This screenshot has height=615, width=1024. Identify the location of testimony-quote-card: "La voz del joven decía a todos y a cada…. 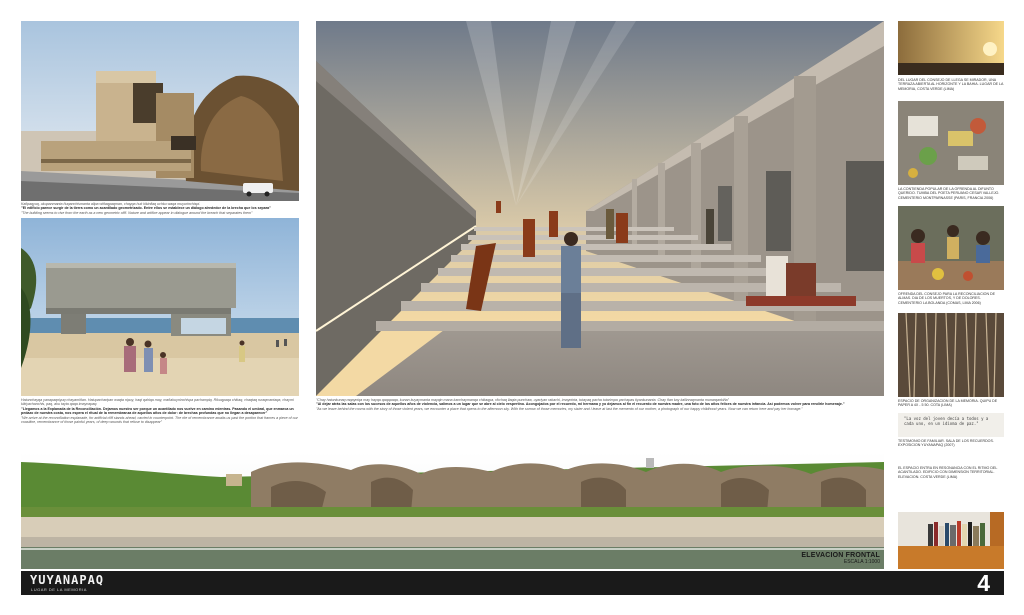
(951, 425).